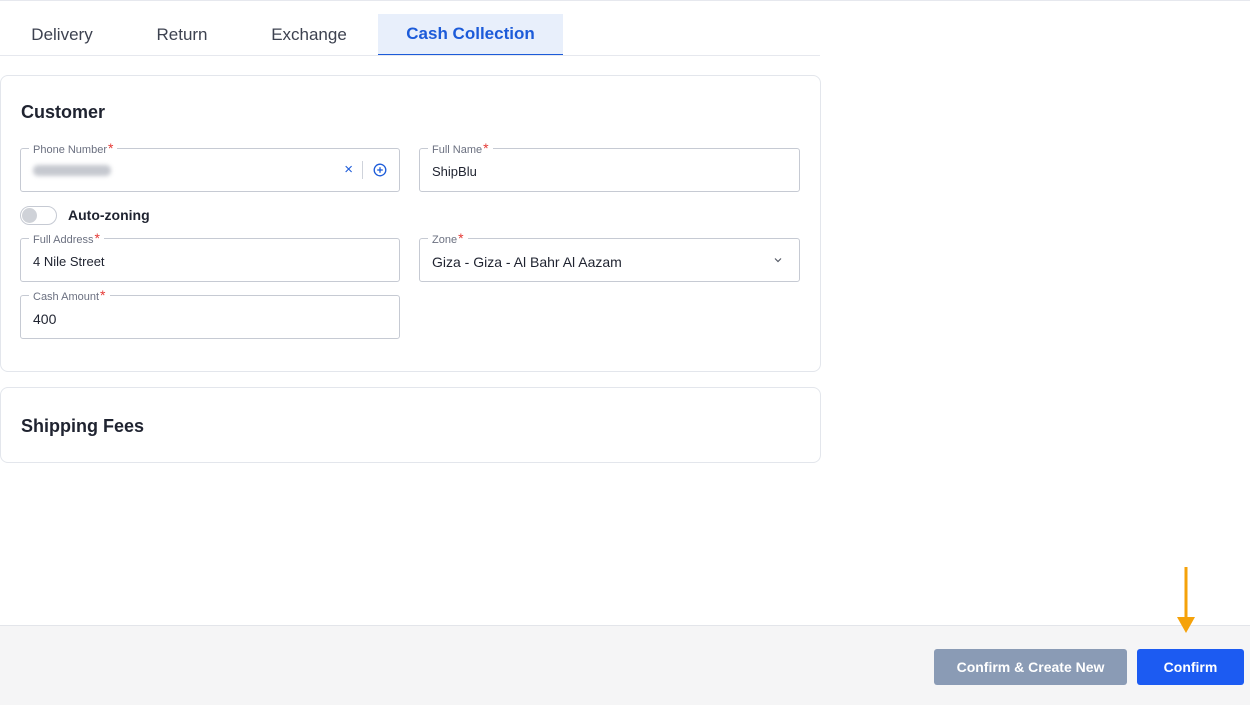 This screenshot has height=705, width=1250. I want to click on tab-label: Cash Collection, so click(470, 33).